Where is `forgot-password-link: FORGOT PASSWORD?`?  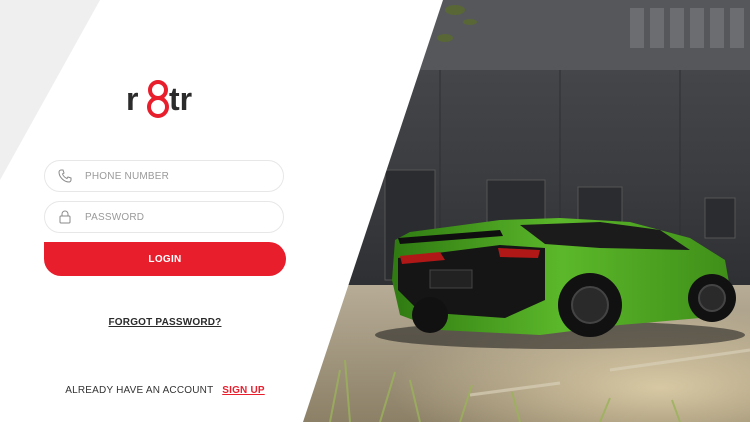 forgot-password-link: FORGOT PASSWORD? is located at coordinates (164, 322).